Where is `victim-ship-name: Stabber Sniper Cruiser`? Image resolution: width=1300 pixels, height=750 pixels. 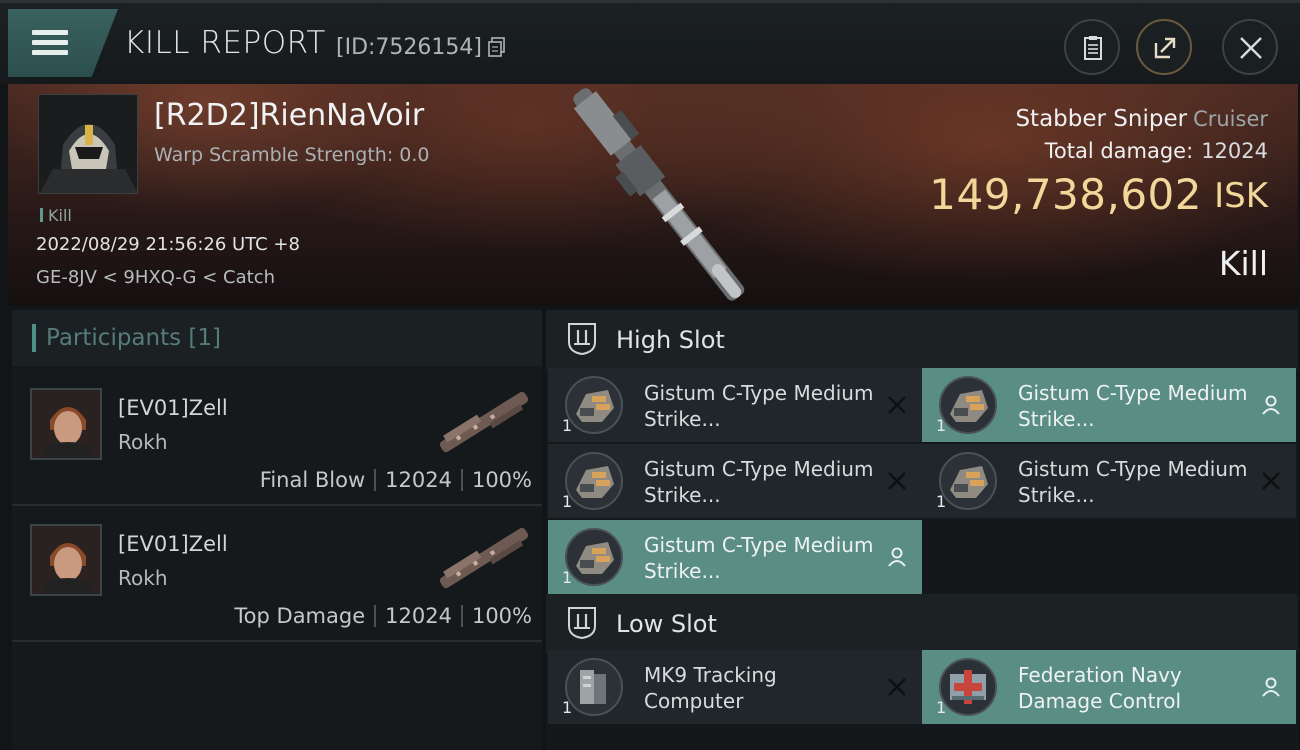
victim-ship-name: Stabber Sniper Cruiser is located at coordinates (1141, 119).